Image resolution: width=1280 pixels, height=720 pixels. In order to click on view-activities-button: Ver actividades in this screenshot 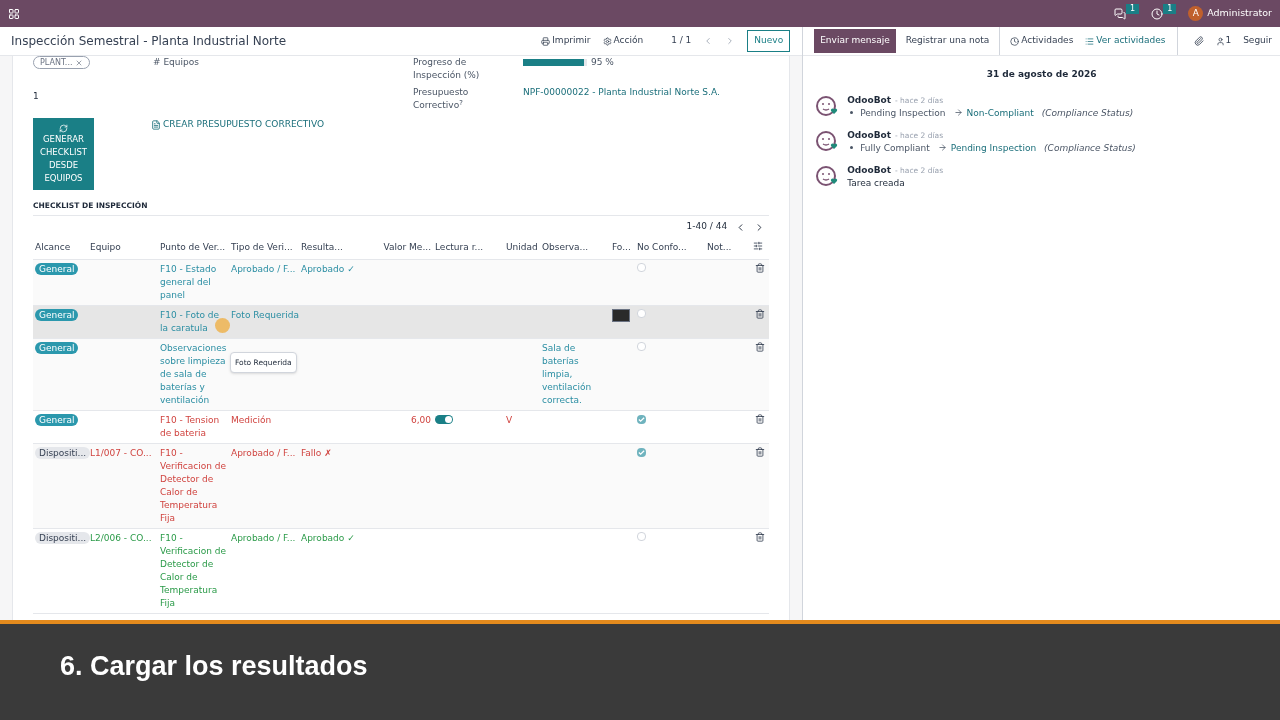, I will do `click(1125, 41)`.